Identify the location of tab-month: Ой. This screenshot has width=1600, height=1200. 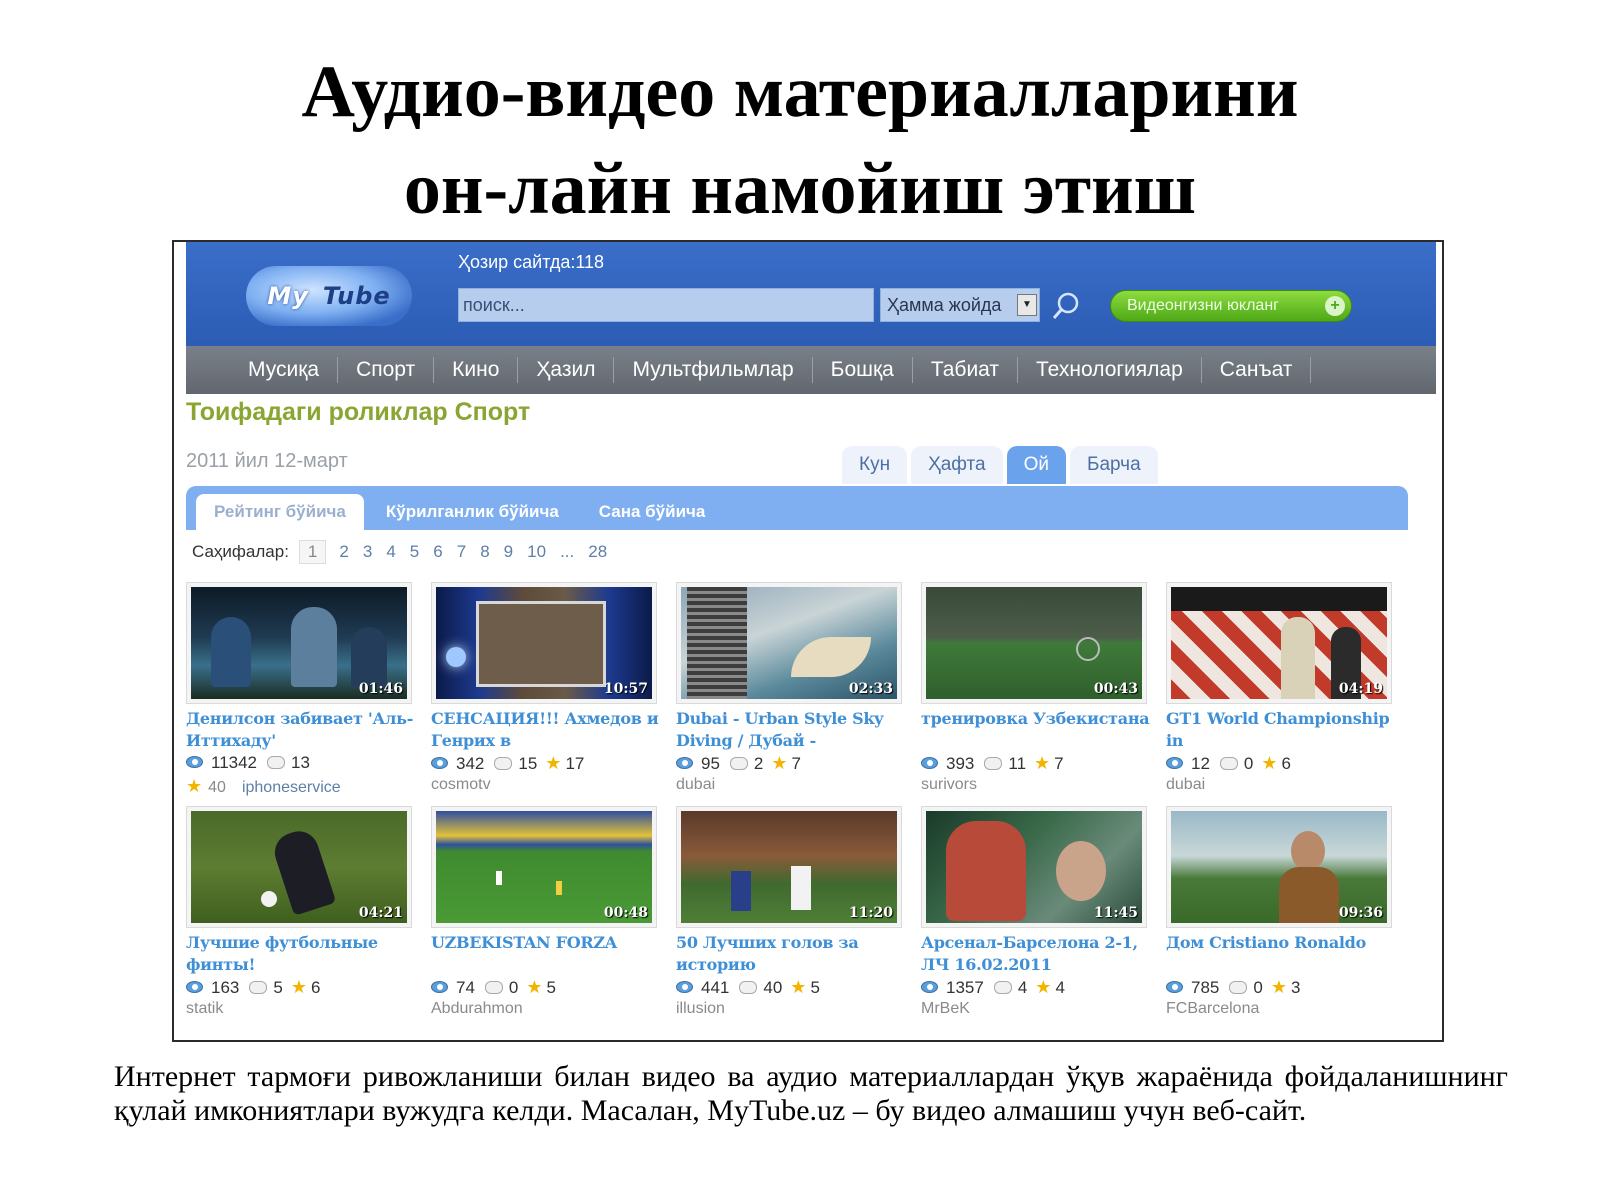
(1036, 465).